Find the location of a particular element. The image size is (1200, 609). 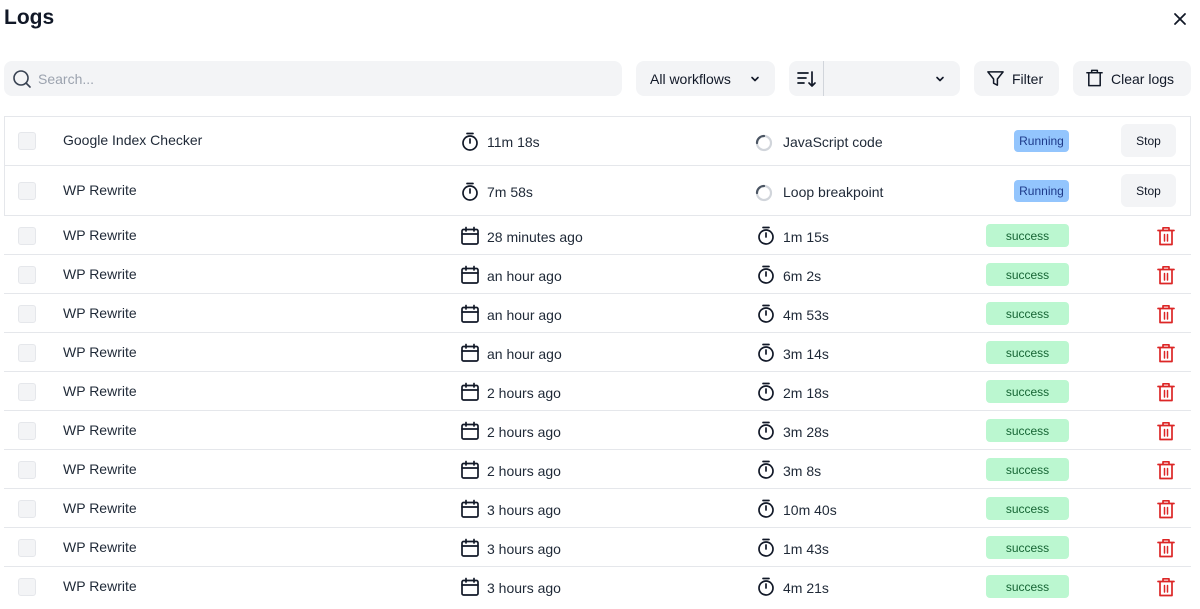

log-row: WP Rewrite an hour ago 6m 2s success is located at coordinates (597, 274).